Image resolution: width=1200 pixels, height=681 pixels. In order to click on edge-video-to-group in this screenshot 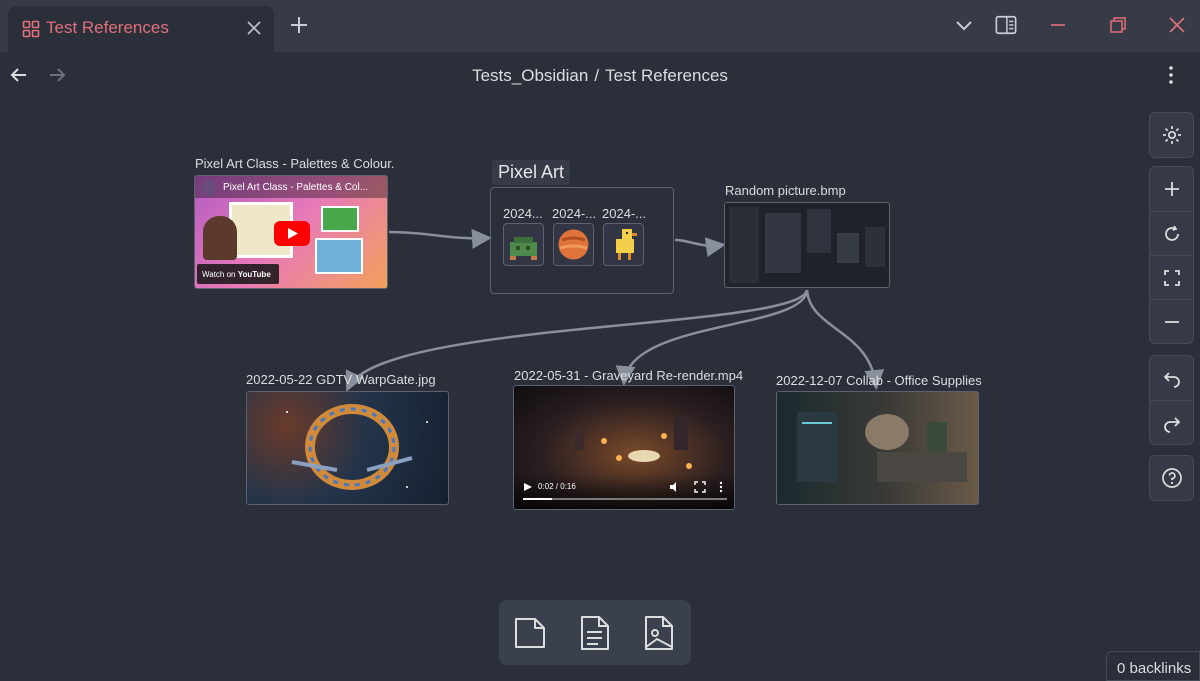, I will do `click(440, 238)`.